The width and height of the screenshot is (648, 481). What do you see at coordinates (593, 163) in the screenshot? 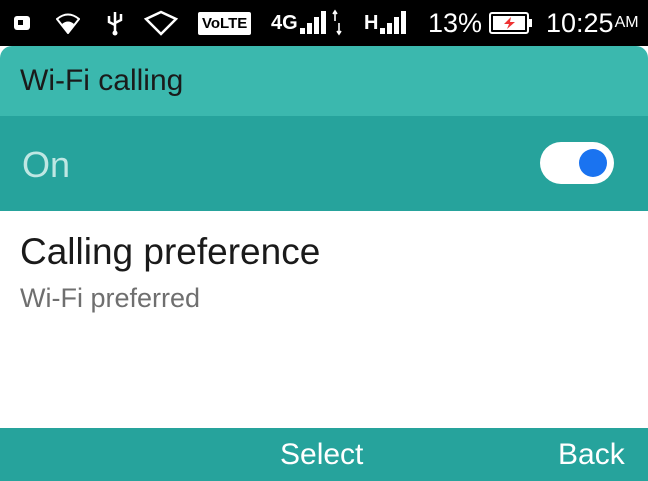
I see `switch-knob` at bounding box center [593, 163].